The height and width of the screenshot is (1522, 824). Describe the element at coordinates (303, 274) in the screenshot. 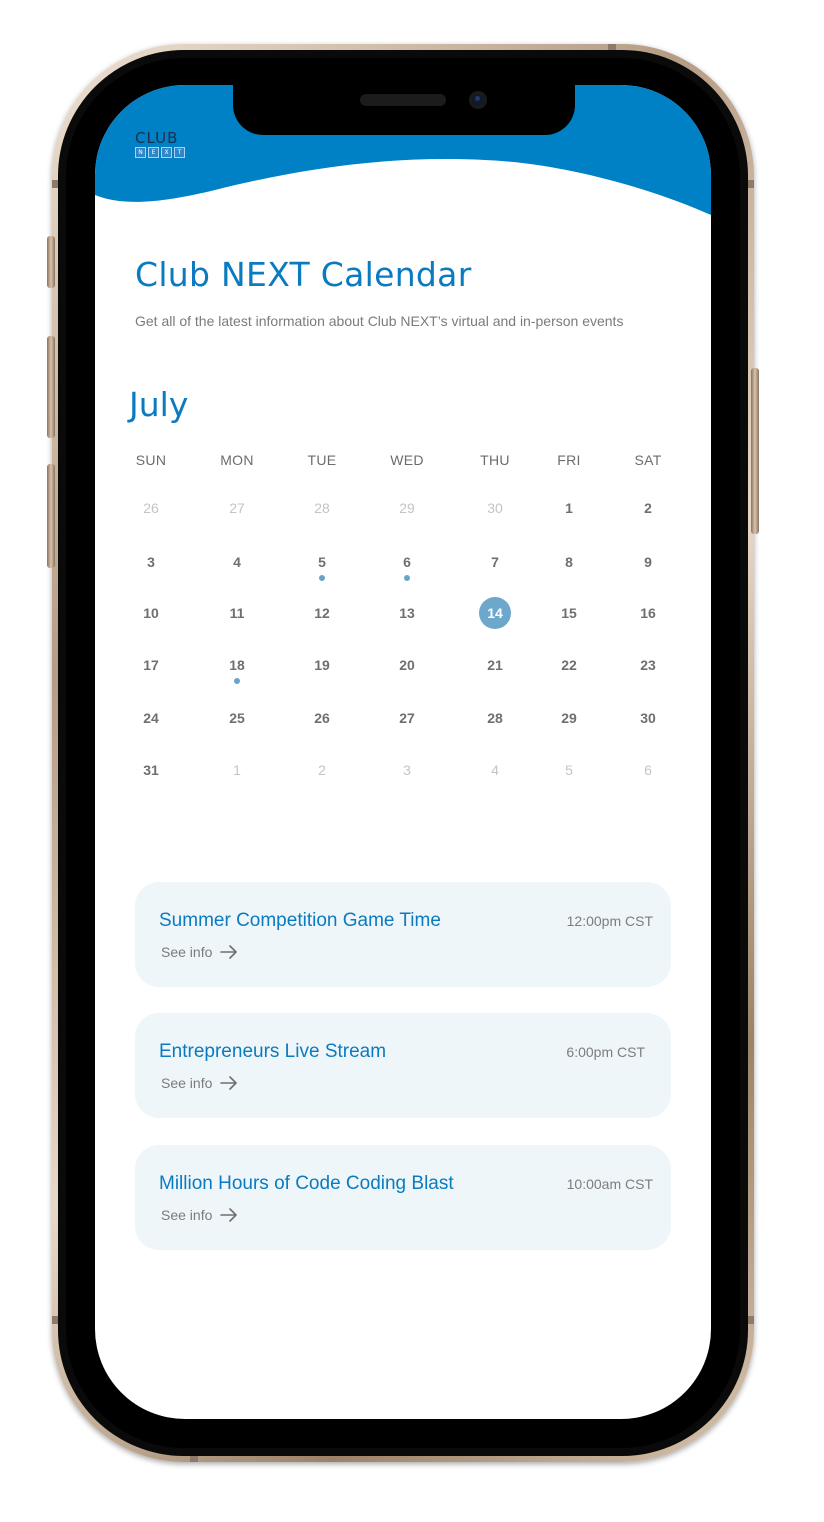

I see `page-title: Club NEXT Calendar` at that location.